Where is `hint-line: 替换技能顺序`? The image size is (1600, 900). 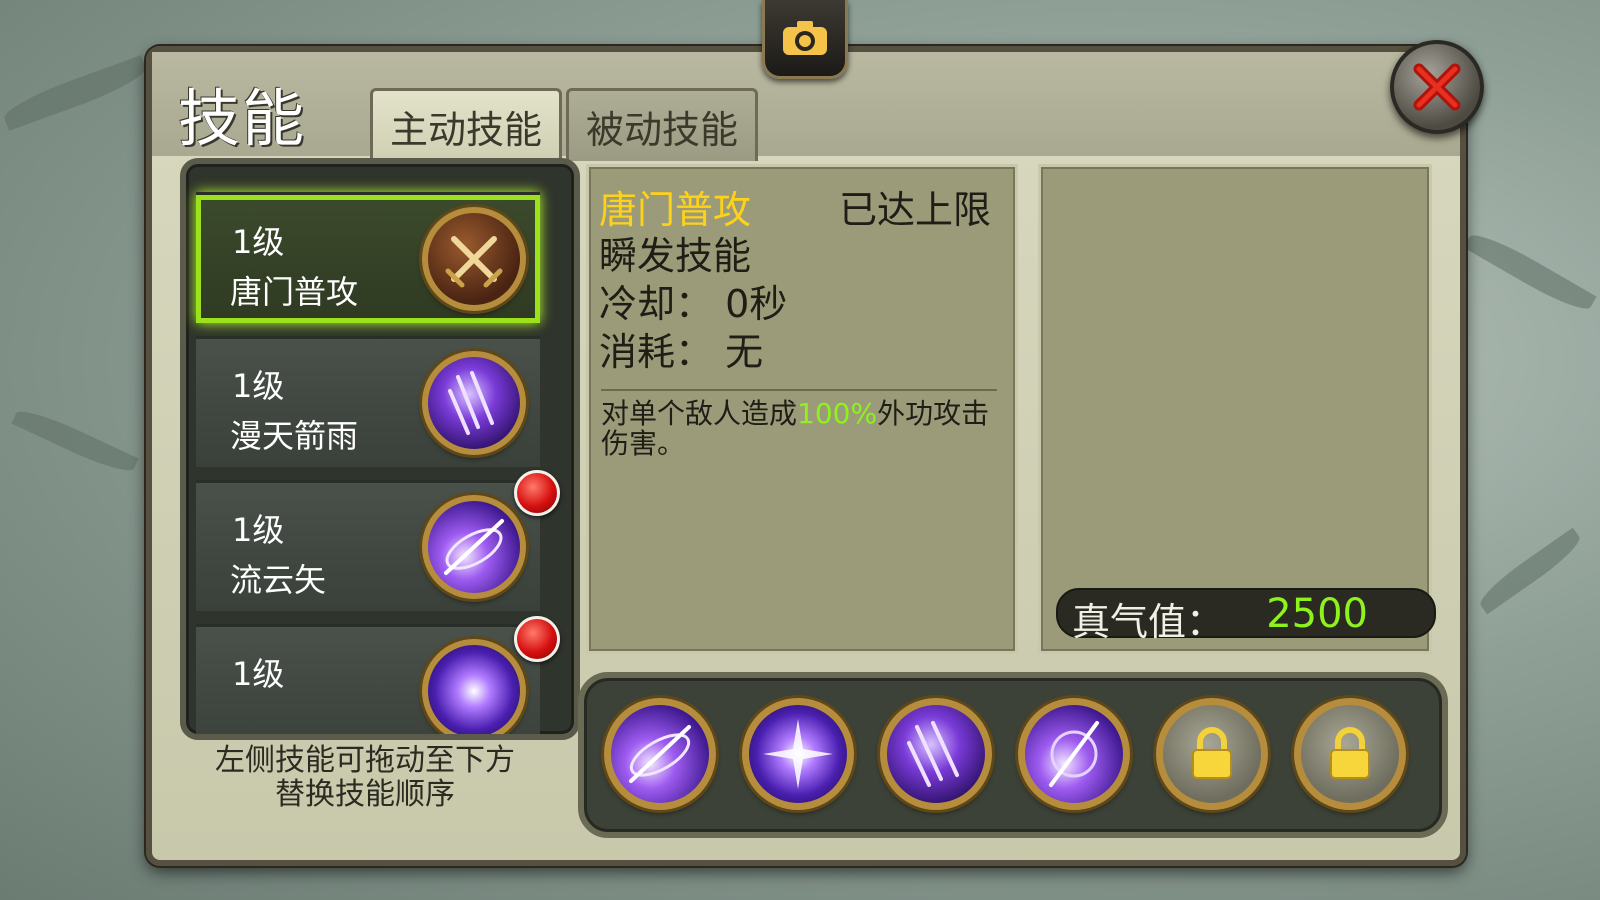
hint-line: 替换技能顺序 is located at coordinates (365, 794).